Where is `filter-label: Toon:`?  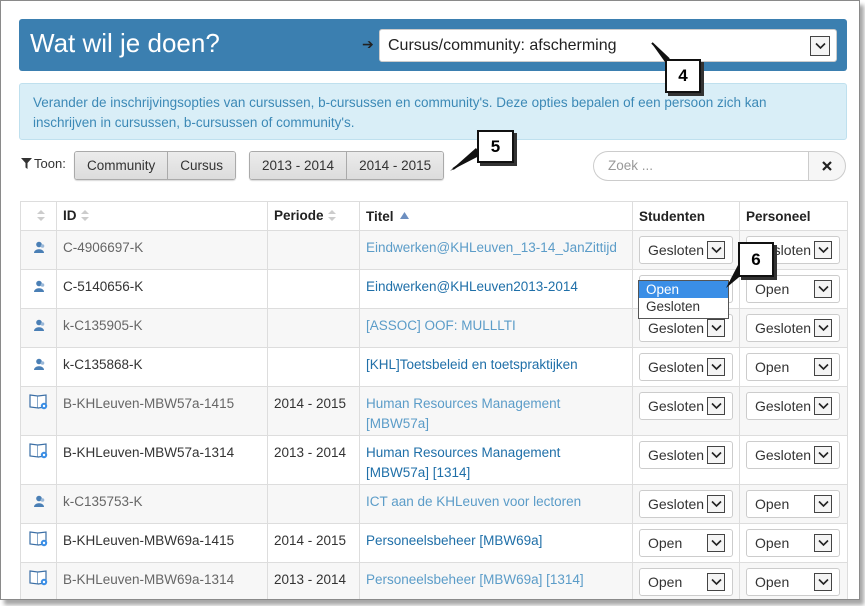
filter-label: Toon: is located at coordinates (43, 163).